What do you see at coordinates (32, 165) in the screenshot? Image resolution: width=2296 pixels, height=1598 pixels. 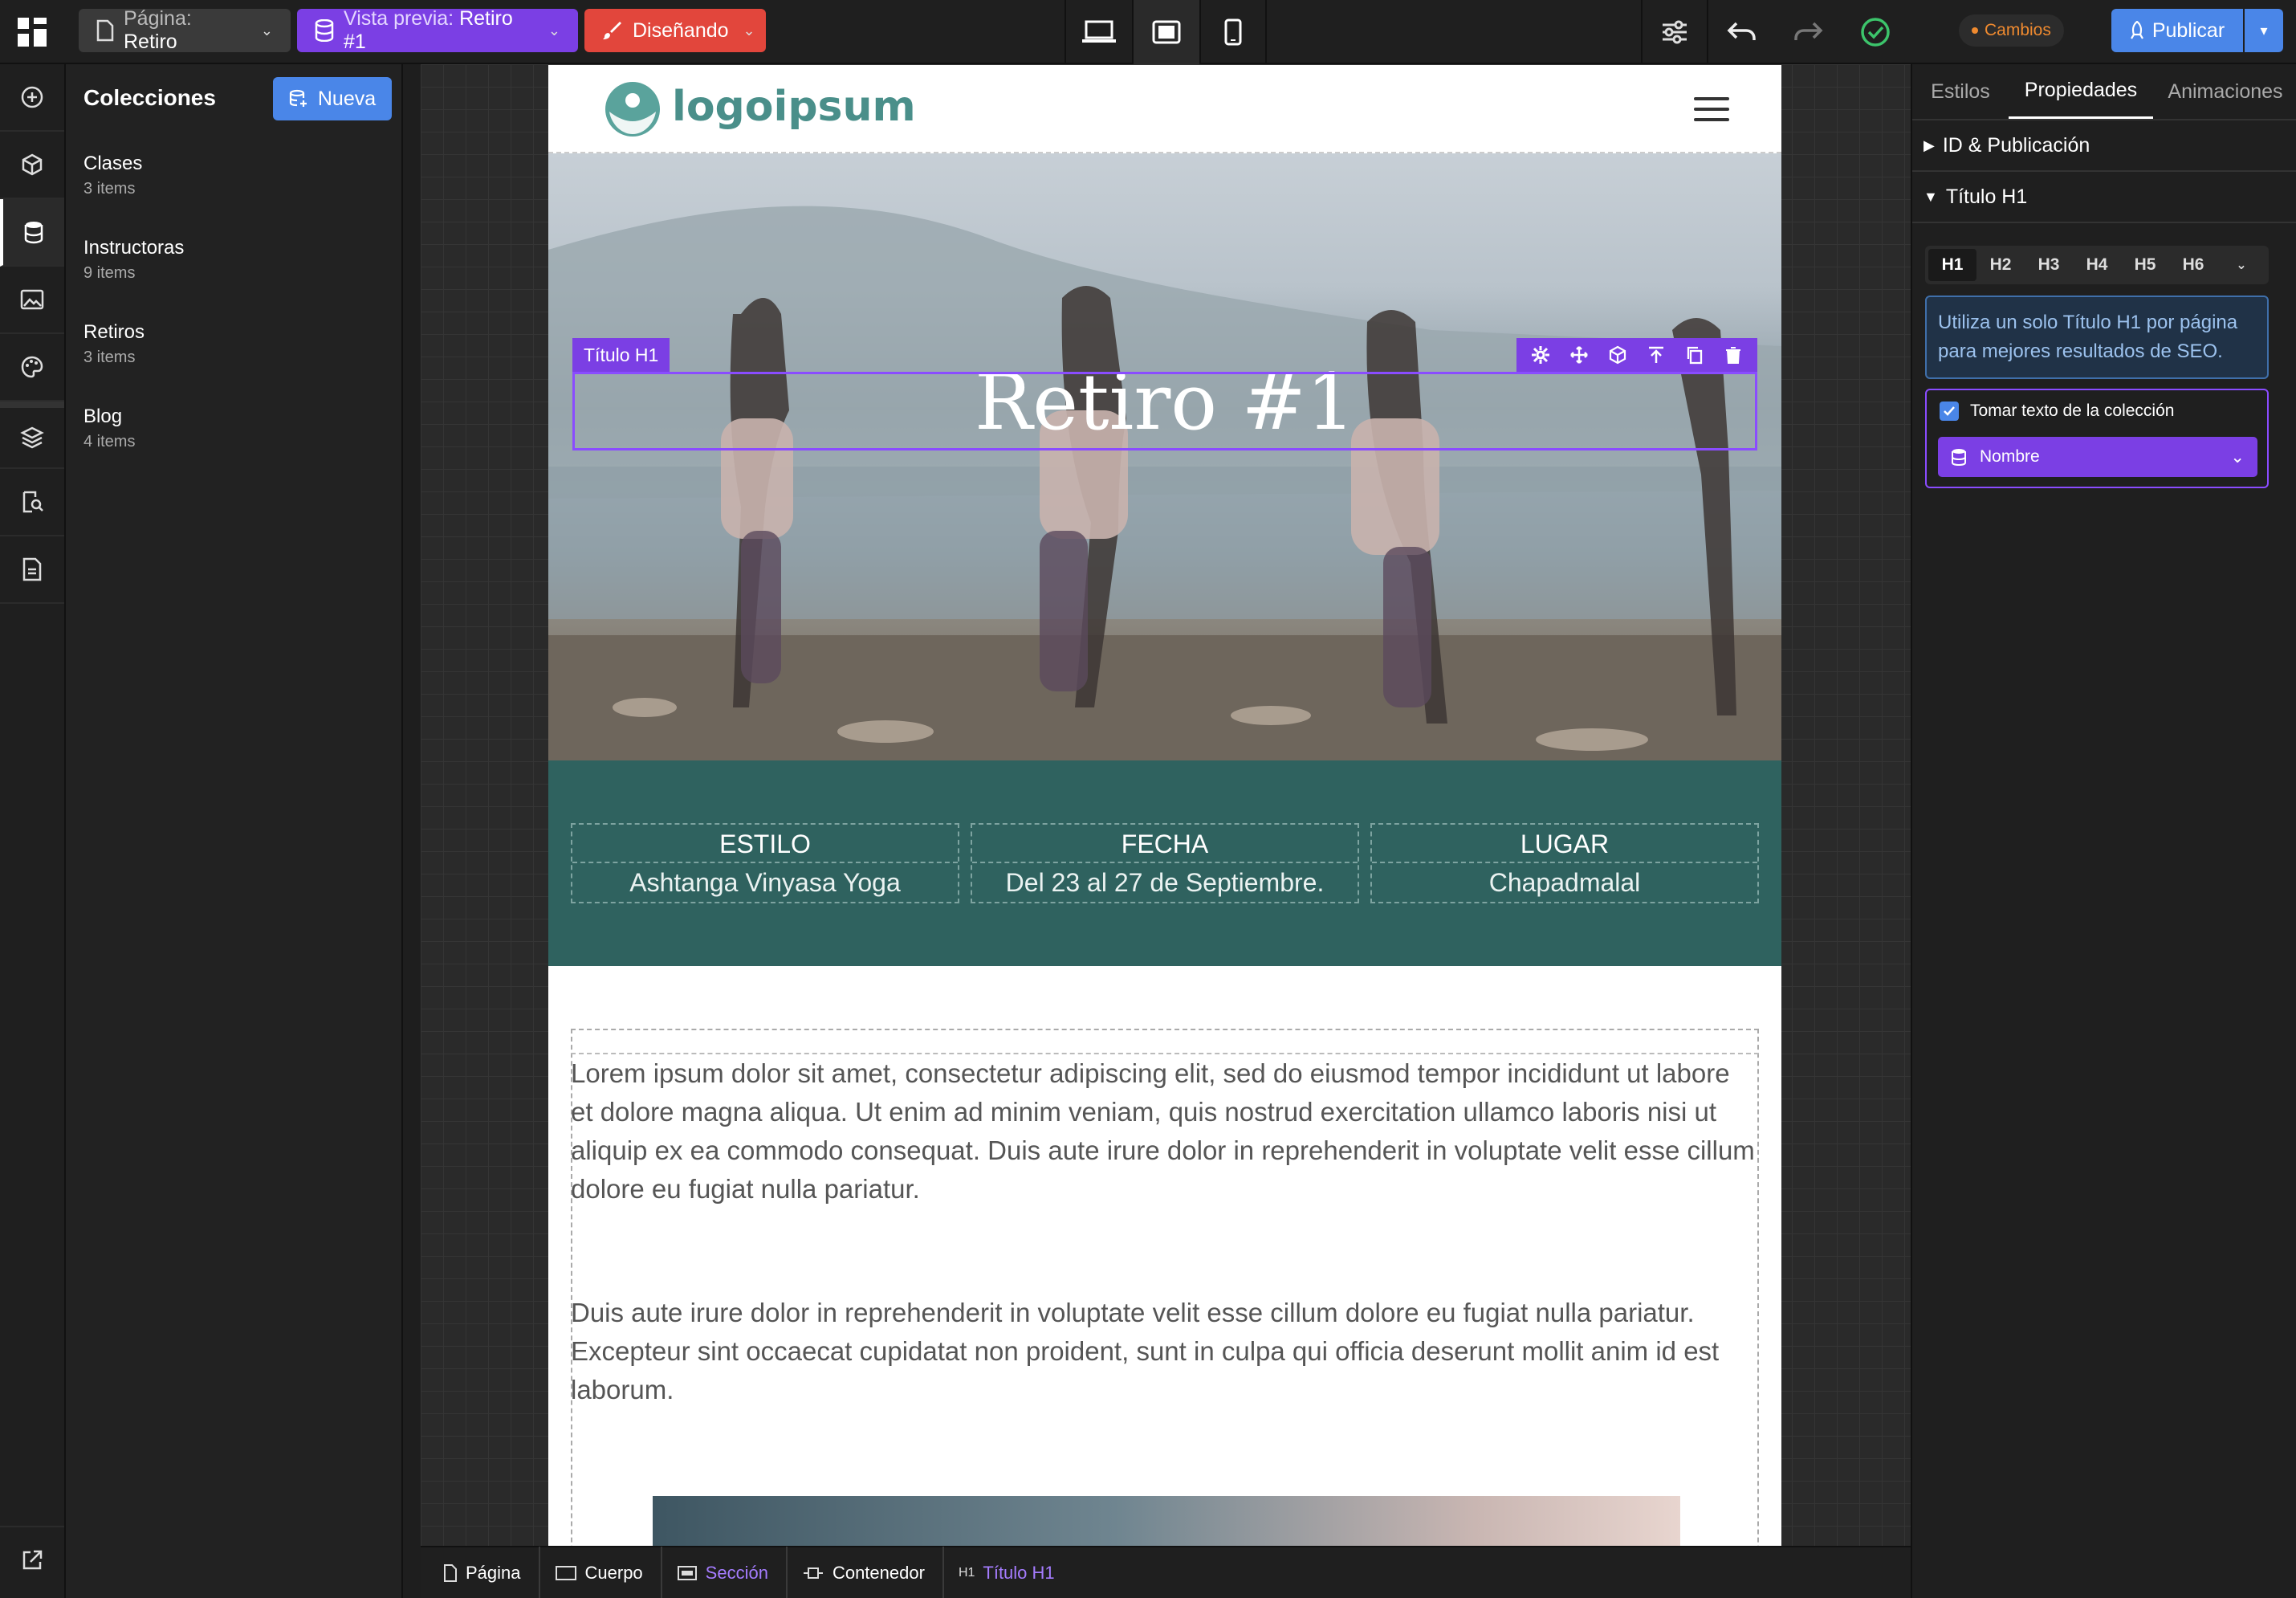 I see `rail-components-button` at bounding box center [32, 165].